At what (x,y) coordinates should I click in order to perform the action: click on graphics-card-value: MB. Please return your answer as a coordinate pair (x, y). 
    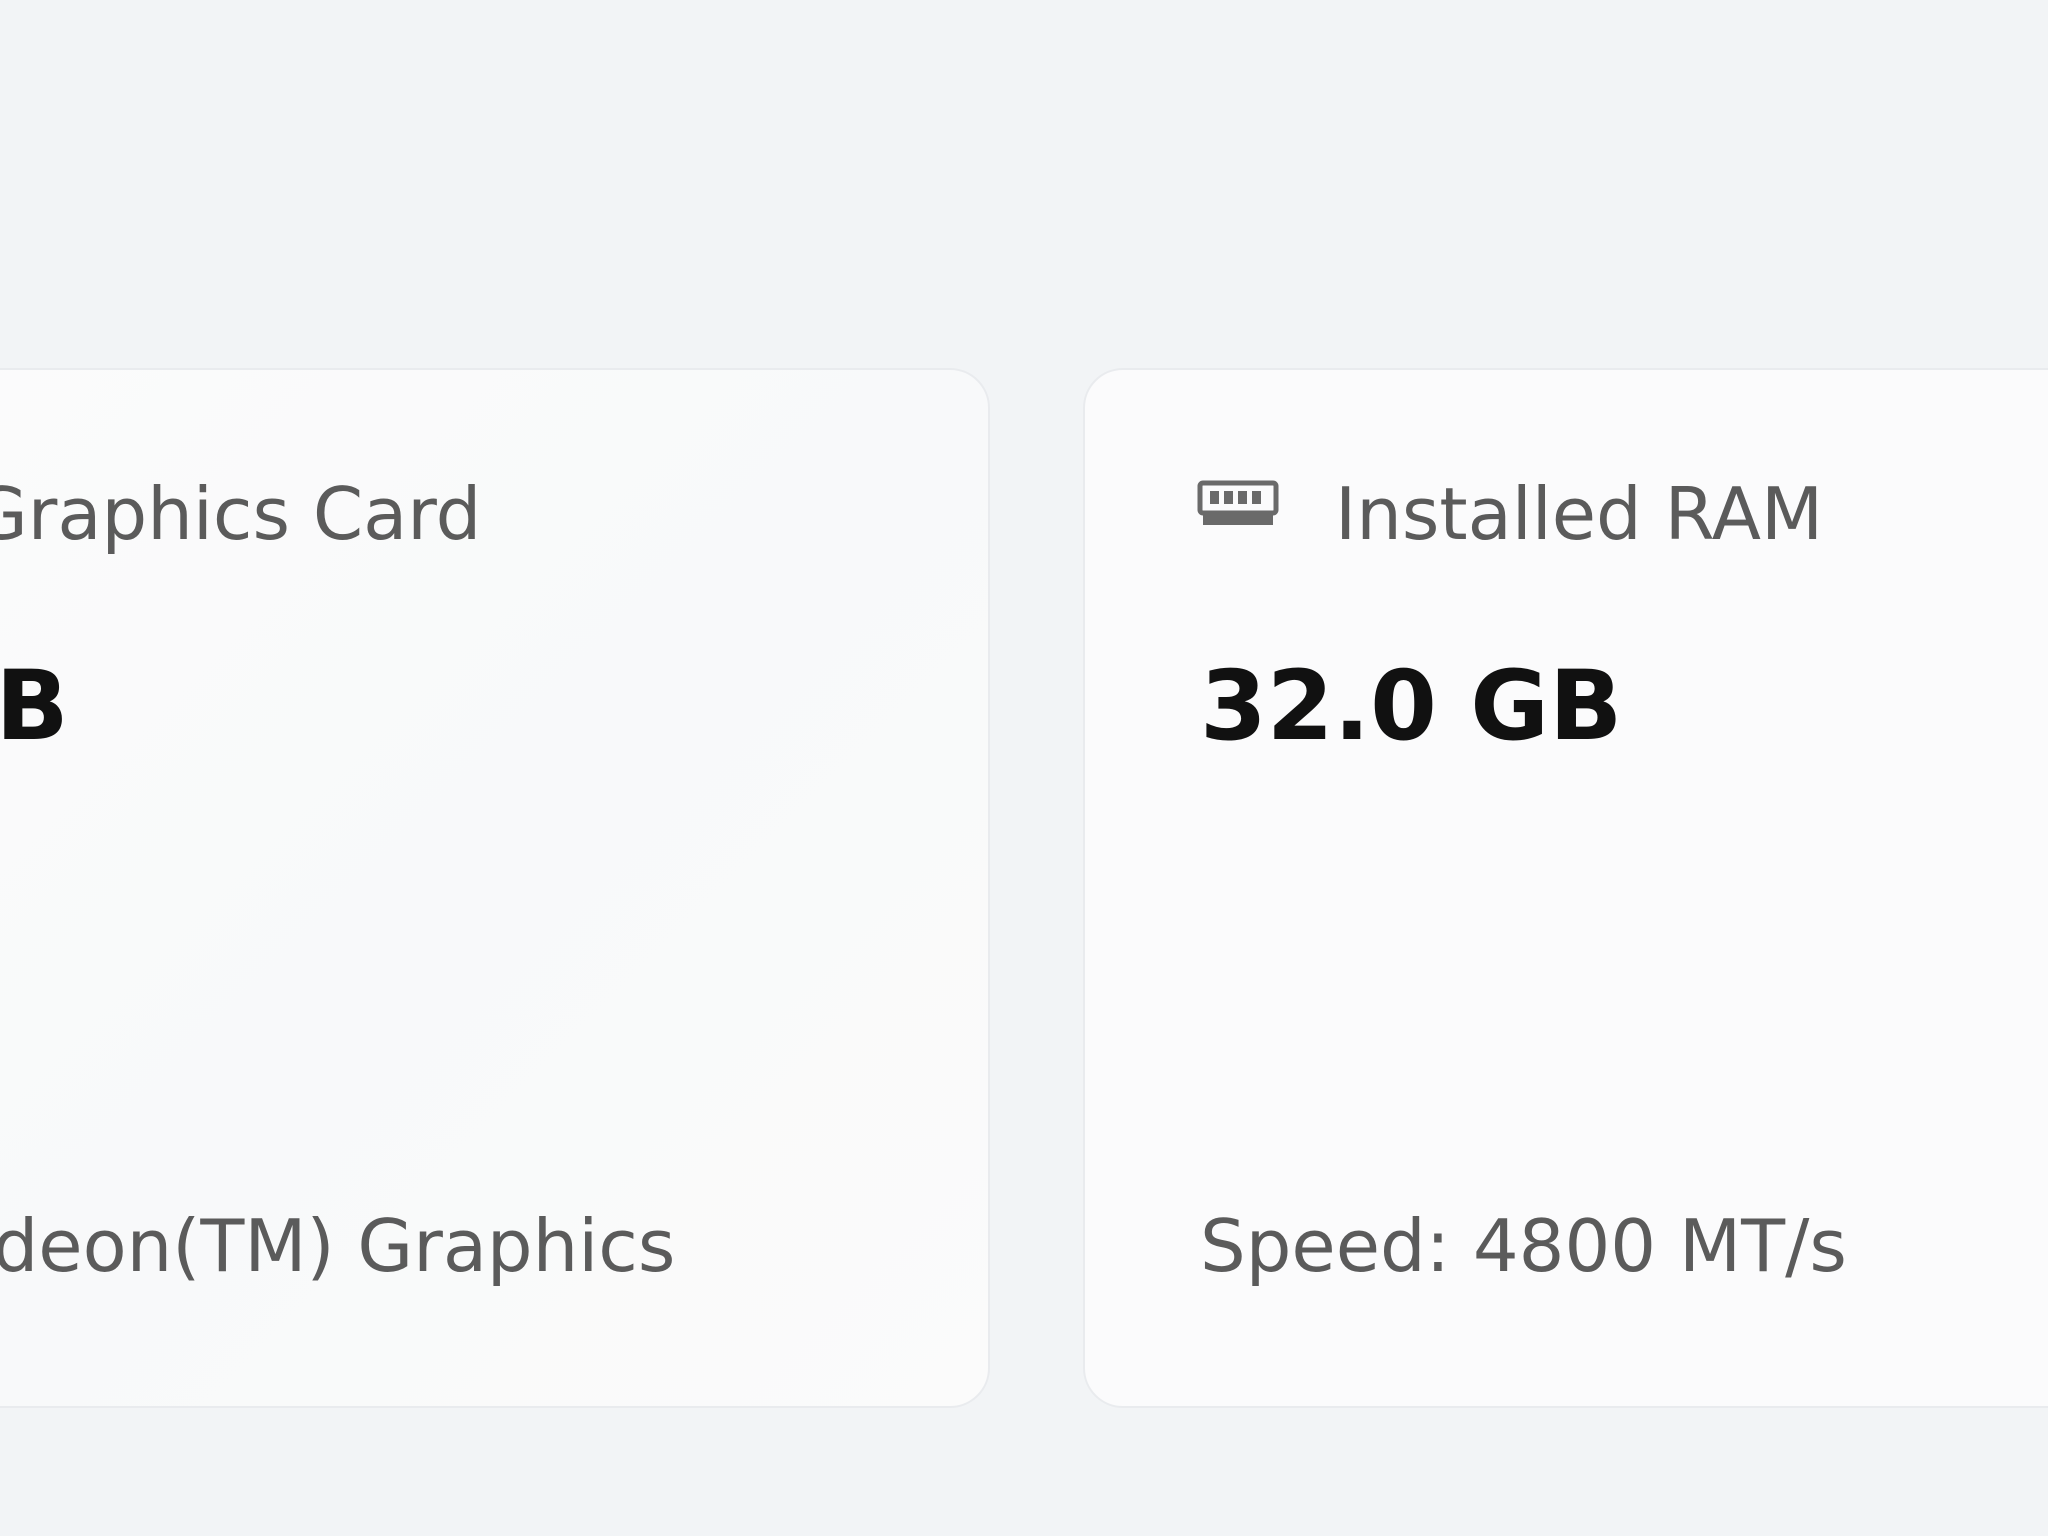
    Looking at the image, I should click on (34, 706).